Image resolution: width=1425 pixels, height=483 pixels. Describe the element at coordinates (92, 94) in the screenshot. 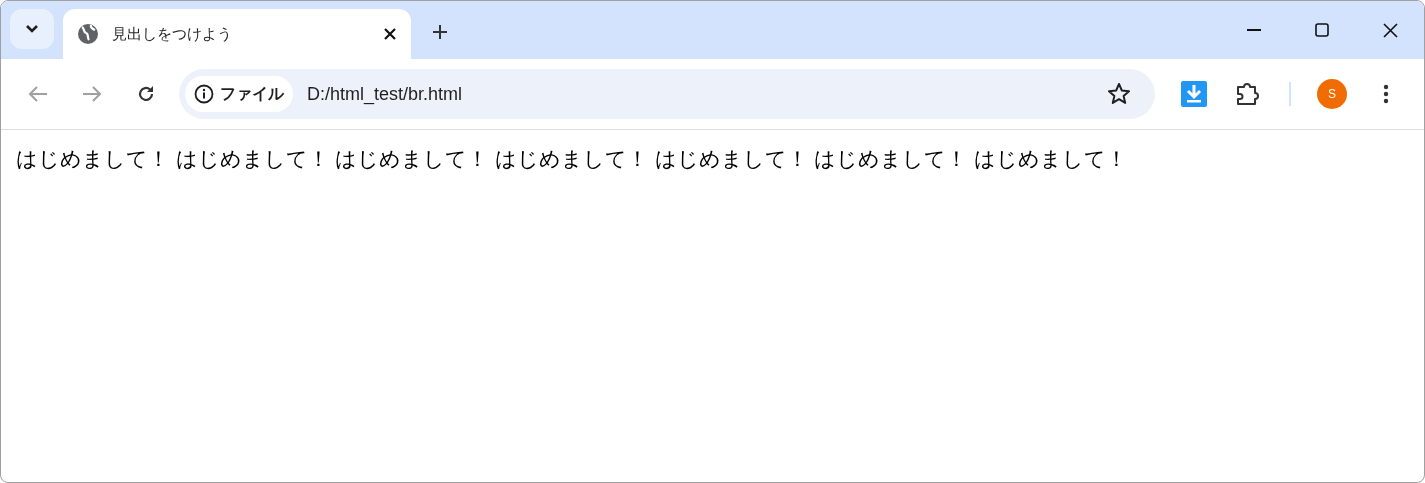

I see `forward-arrow-icon` at that location.